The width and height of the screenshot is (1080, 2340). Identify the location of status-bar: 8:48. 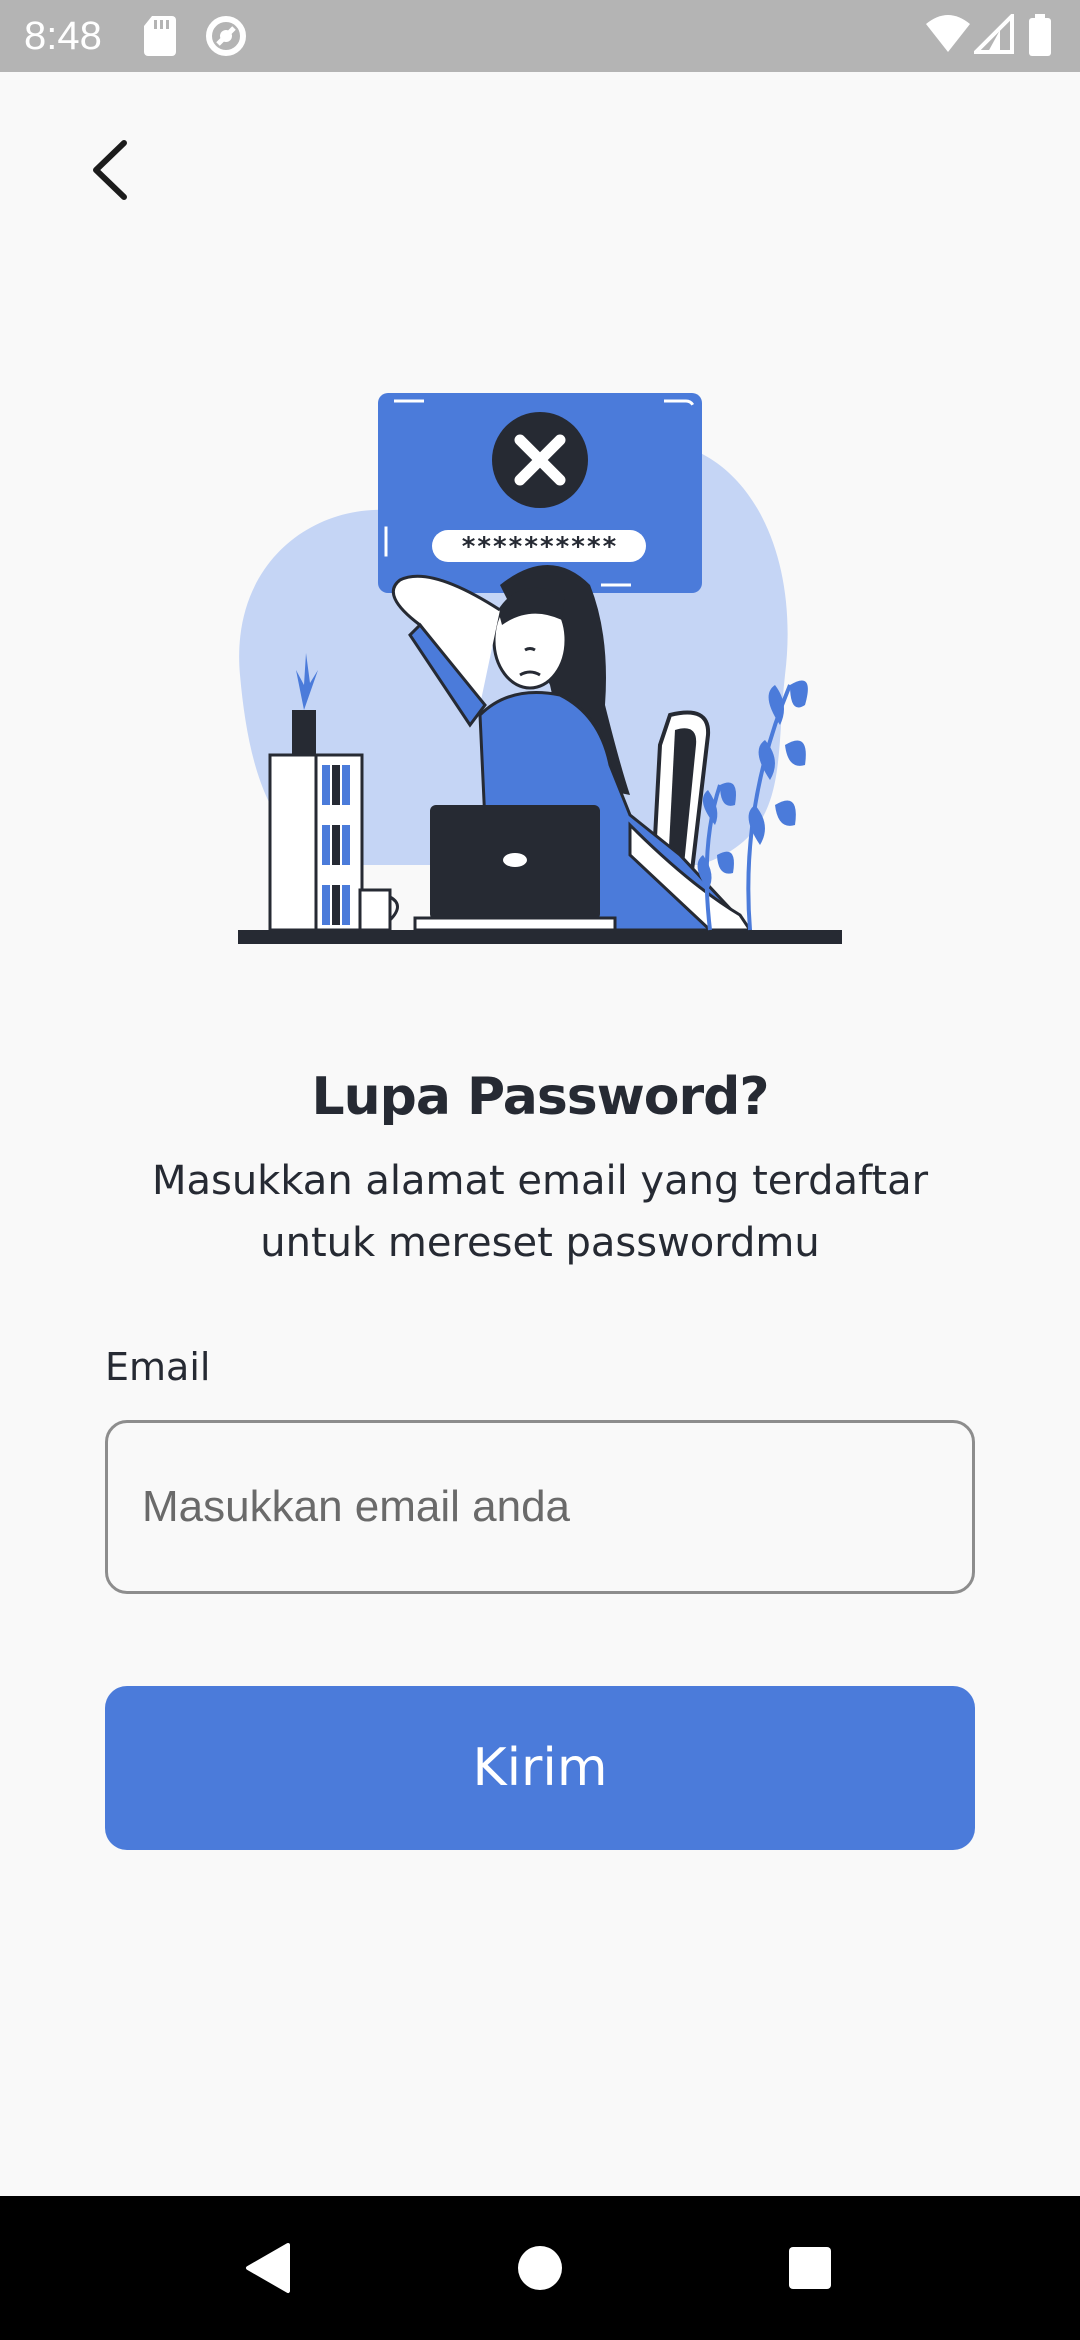
(540, 36).